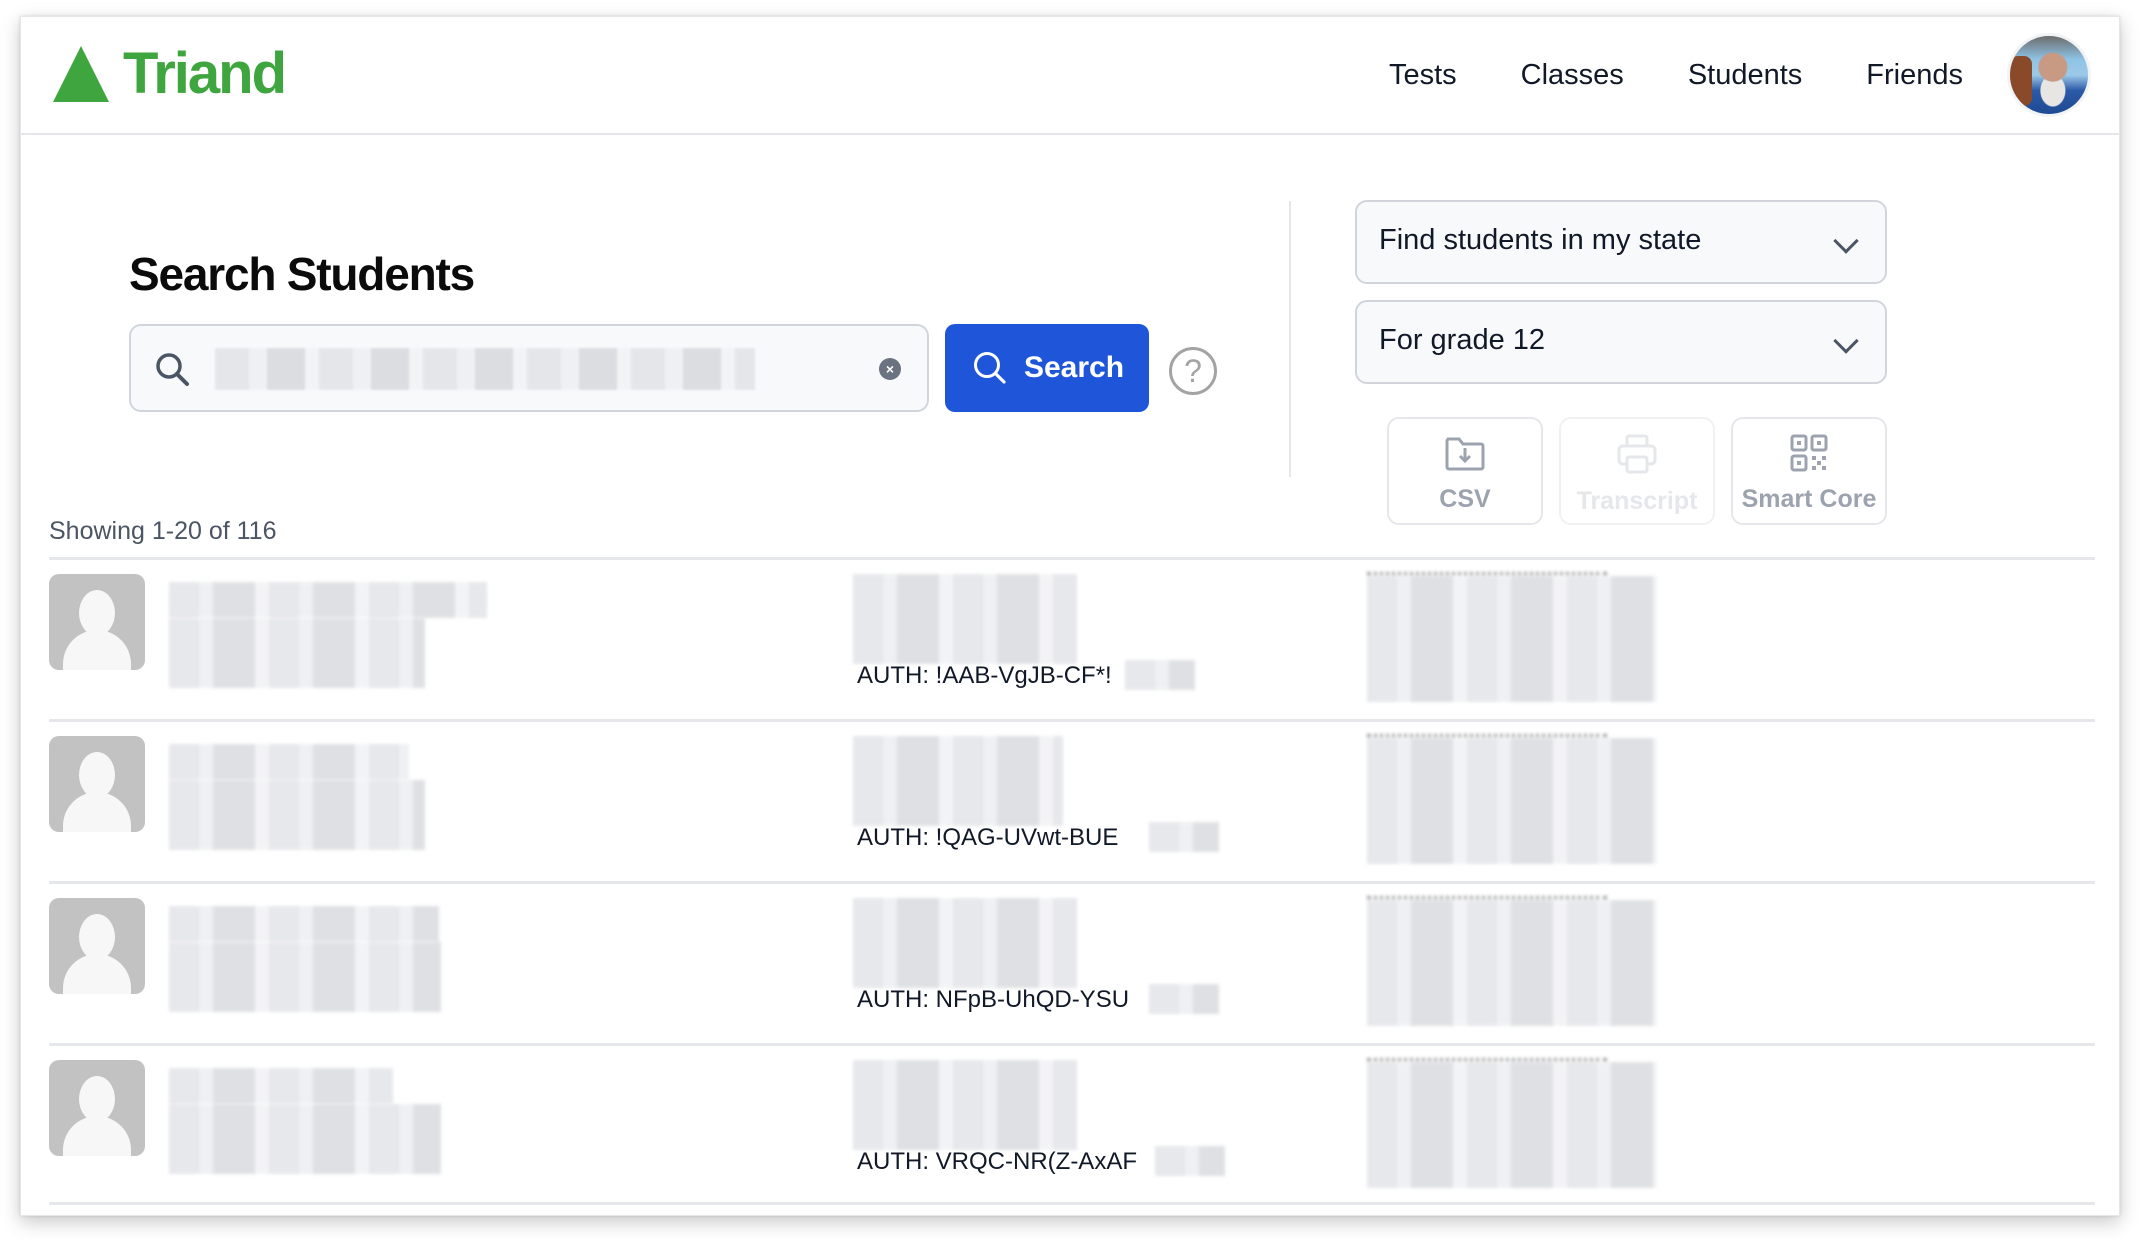 The width and height of the screenshot is (2140, 1240). I want to click on qr-code-icon, so click(1809, 453).